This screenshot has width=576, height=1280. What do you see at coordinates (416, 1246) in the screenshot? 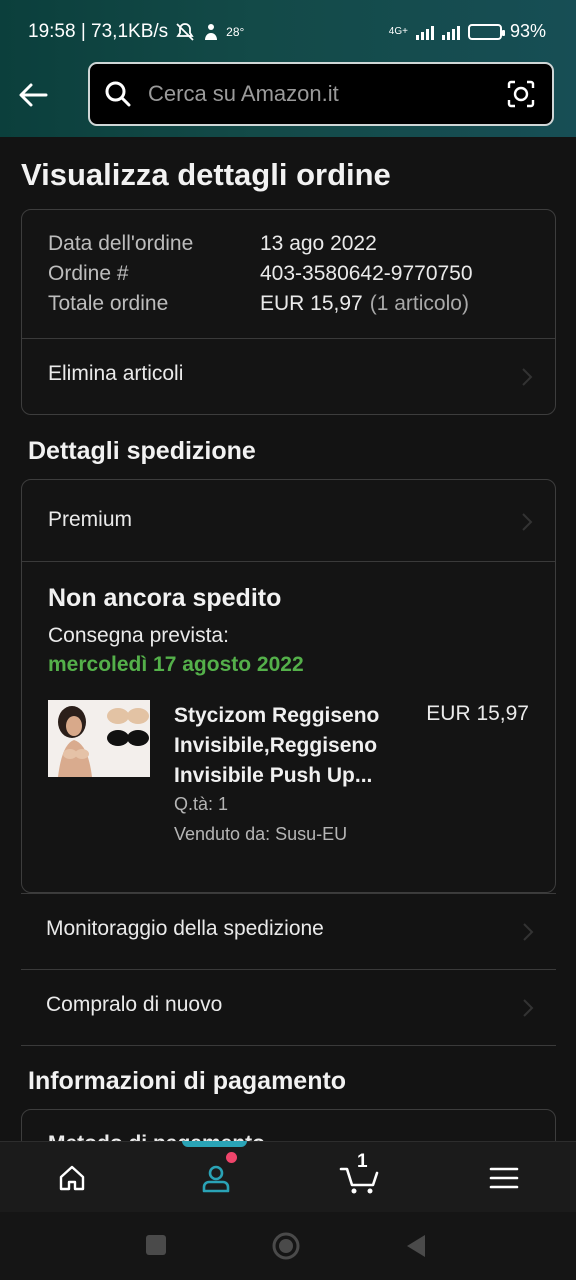
I see `back-button-icon` at bounding box center [416, 1246].